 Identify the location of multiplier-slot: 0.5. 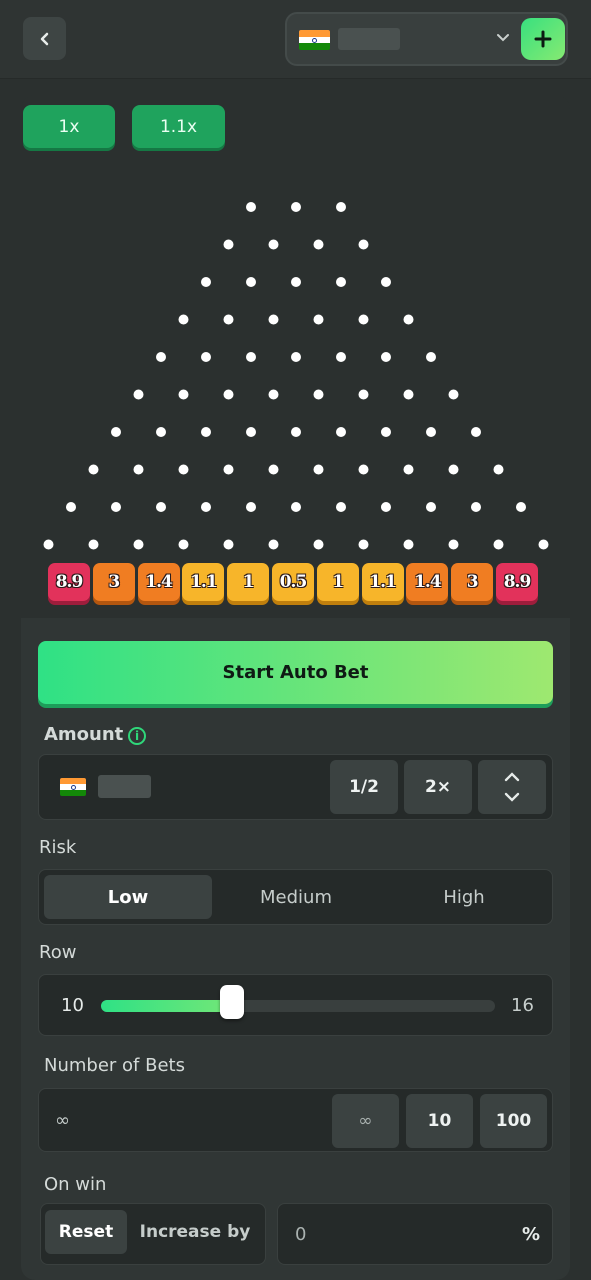
(293, 582).